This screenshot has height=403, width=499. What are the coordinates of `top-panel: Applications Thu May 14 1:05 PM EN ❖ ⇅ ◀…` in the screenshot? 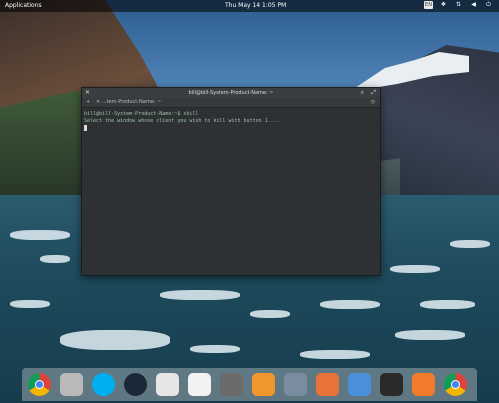 It's located at (249, 6).